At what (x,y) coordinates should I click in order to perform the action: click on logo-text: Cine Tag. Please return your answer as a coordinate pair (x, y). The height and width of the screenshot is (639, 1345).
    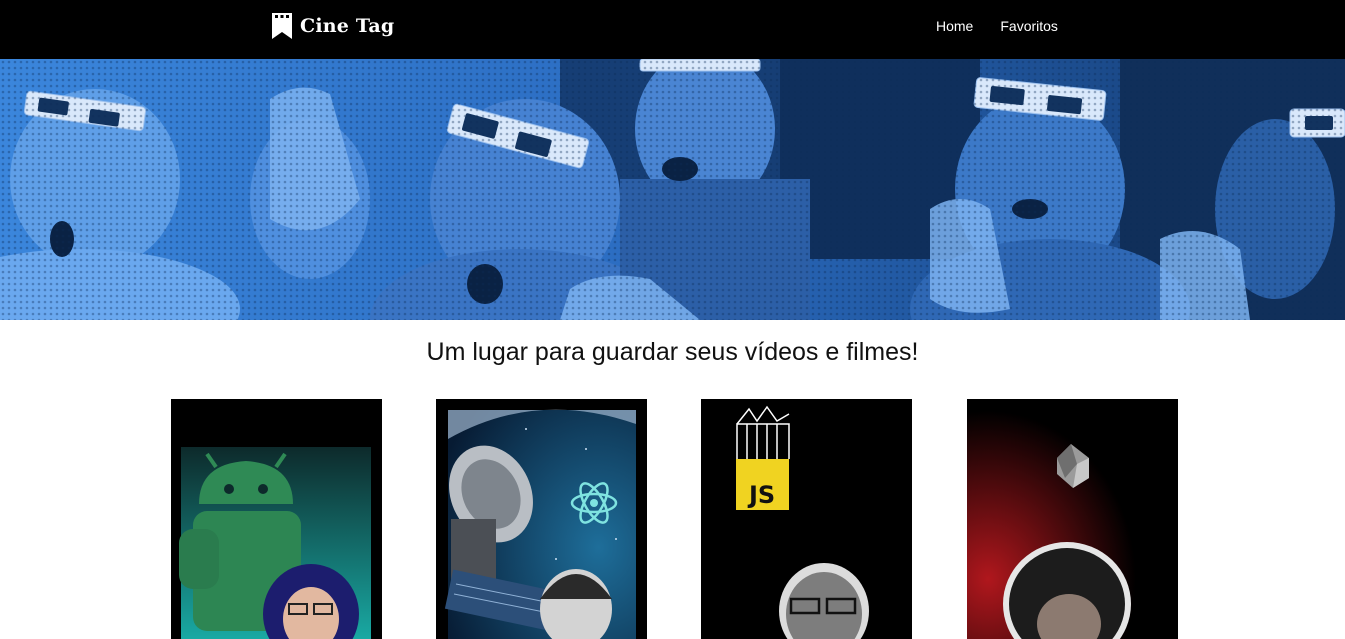
    Looking at the image, I should click on (347, 26).